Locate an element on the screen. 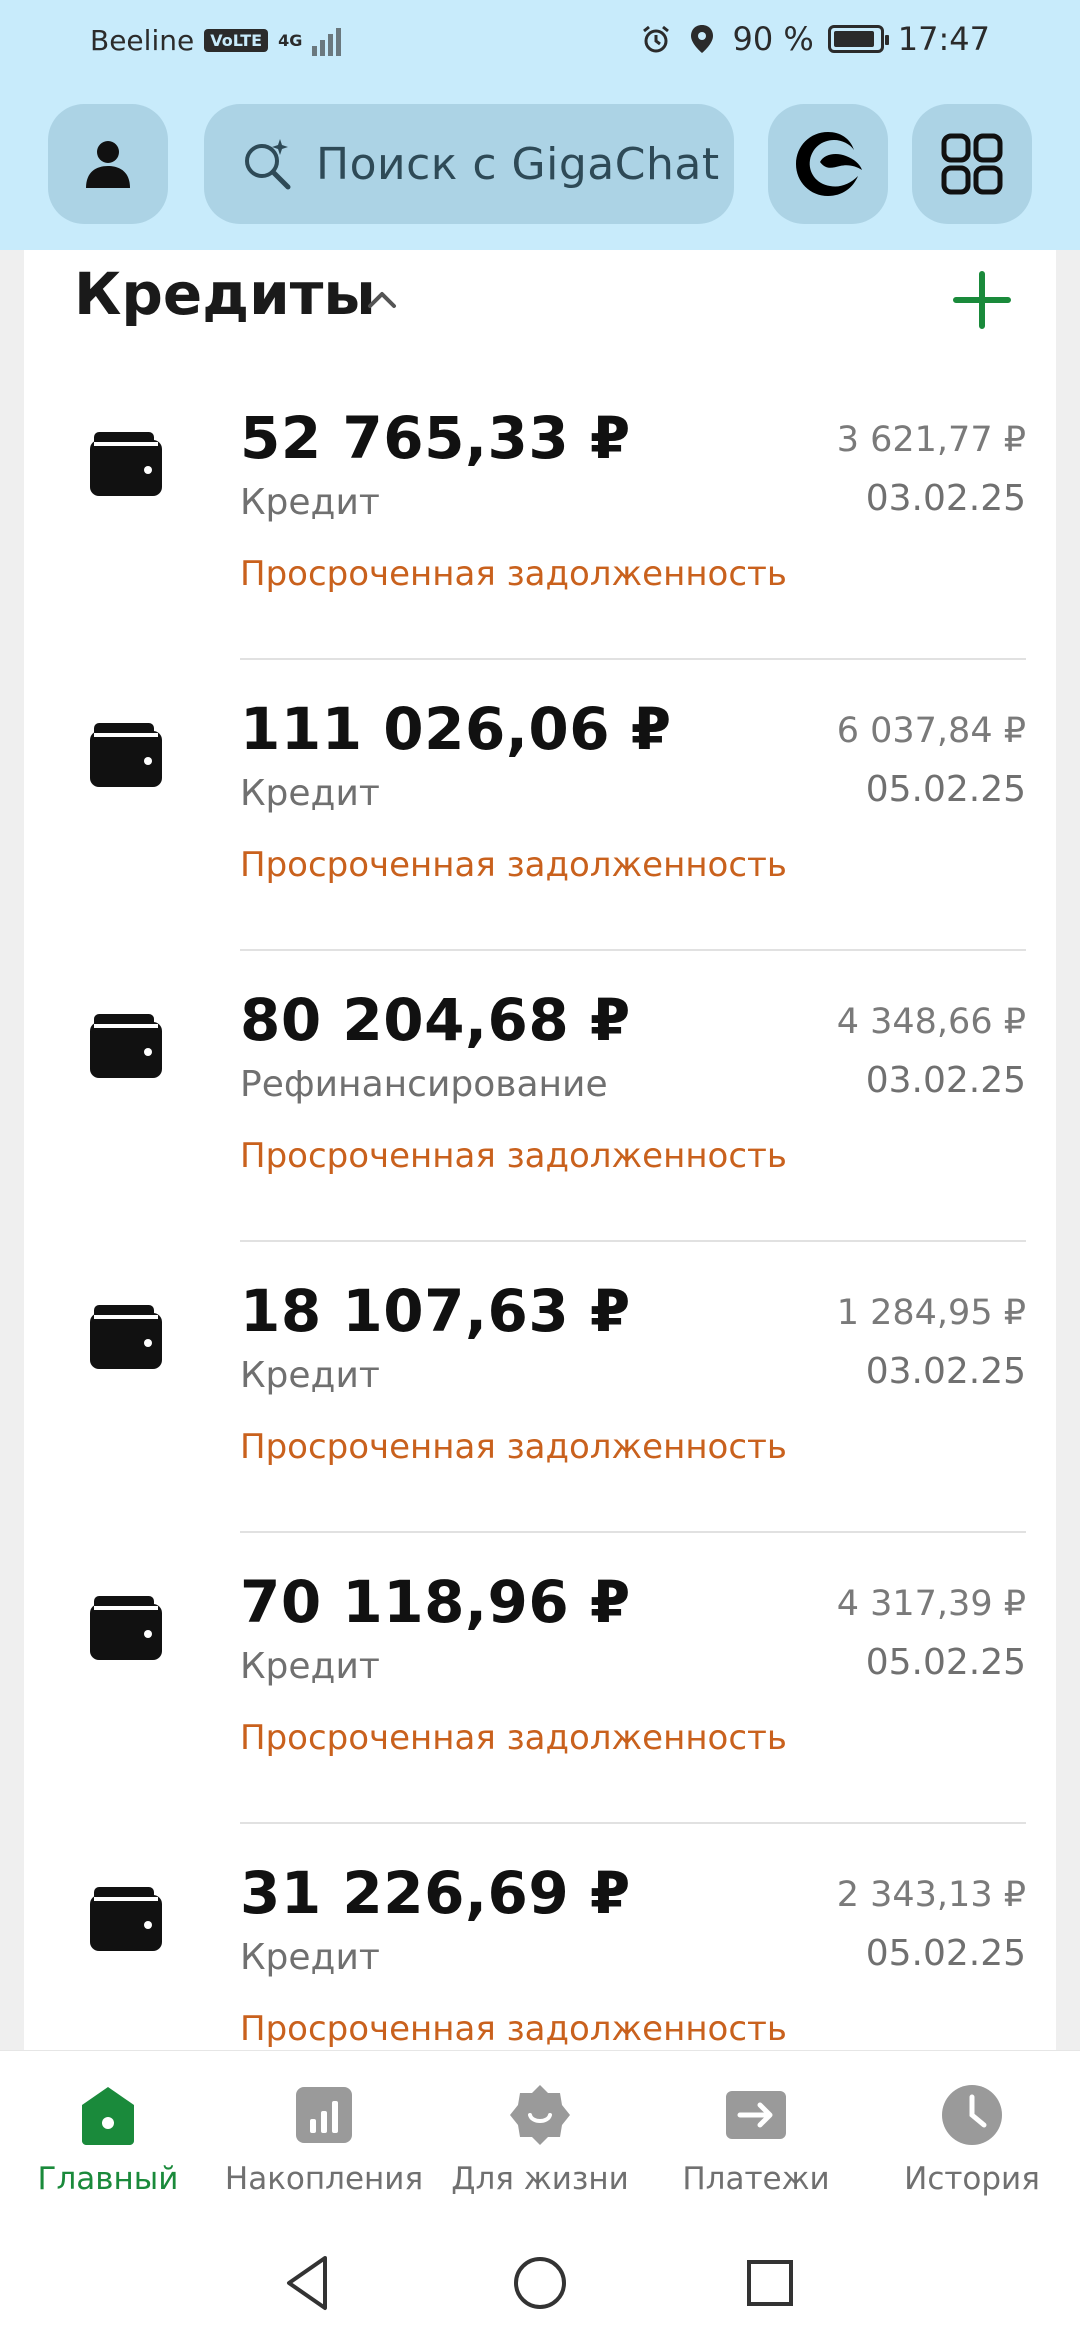 The width and height of the screenshot is (1080, 2340). credit-type: Рефинансирование is located at coordinates (424, 1084).